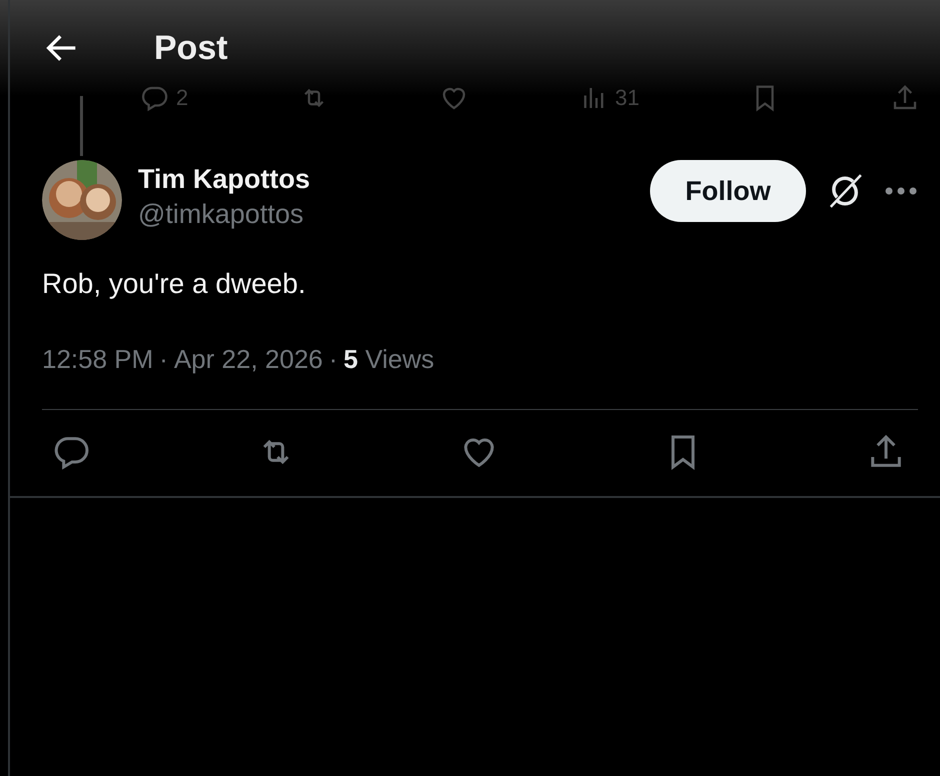  Describe the element at coordinates (389, 359) in the screenshot. I see `view-count: 5 Views` at that location.